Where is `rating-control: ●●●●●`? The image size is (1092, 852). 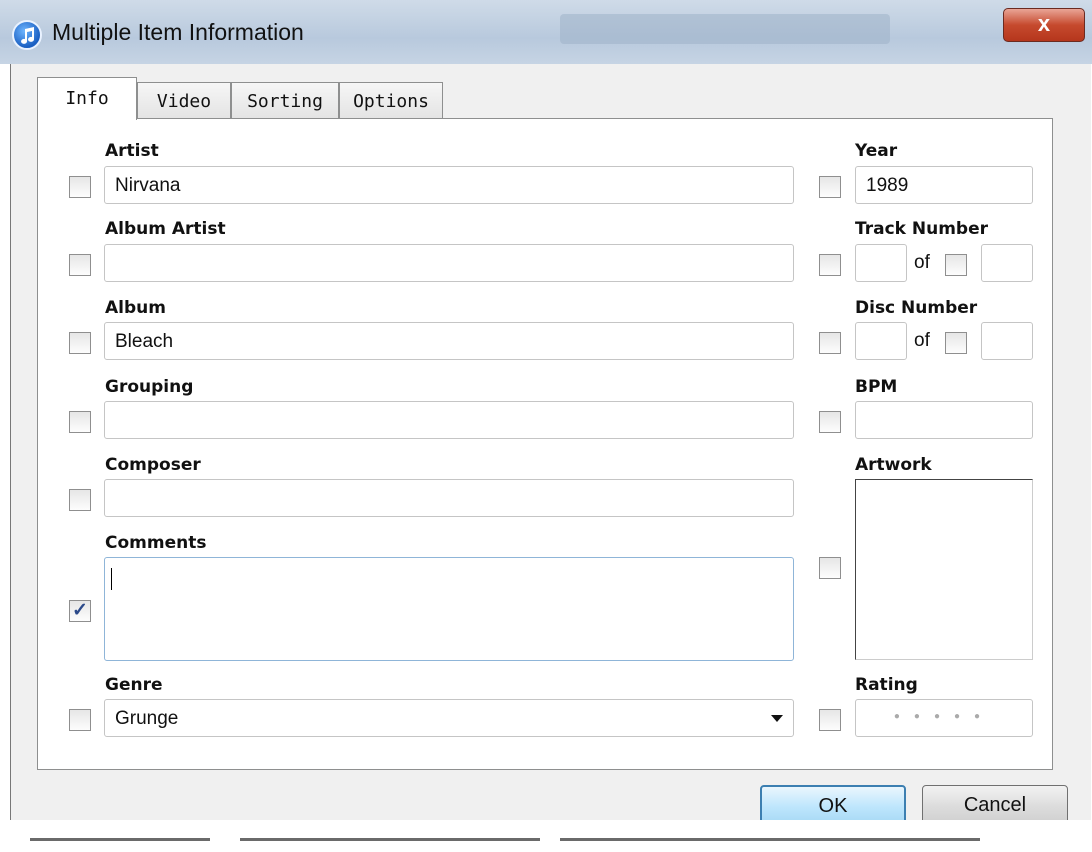
rating-control: ●●●●● is located at coordinates (944, 718).